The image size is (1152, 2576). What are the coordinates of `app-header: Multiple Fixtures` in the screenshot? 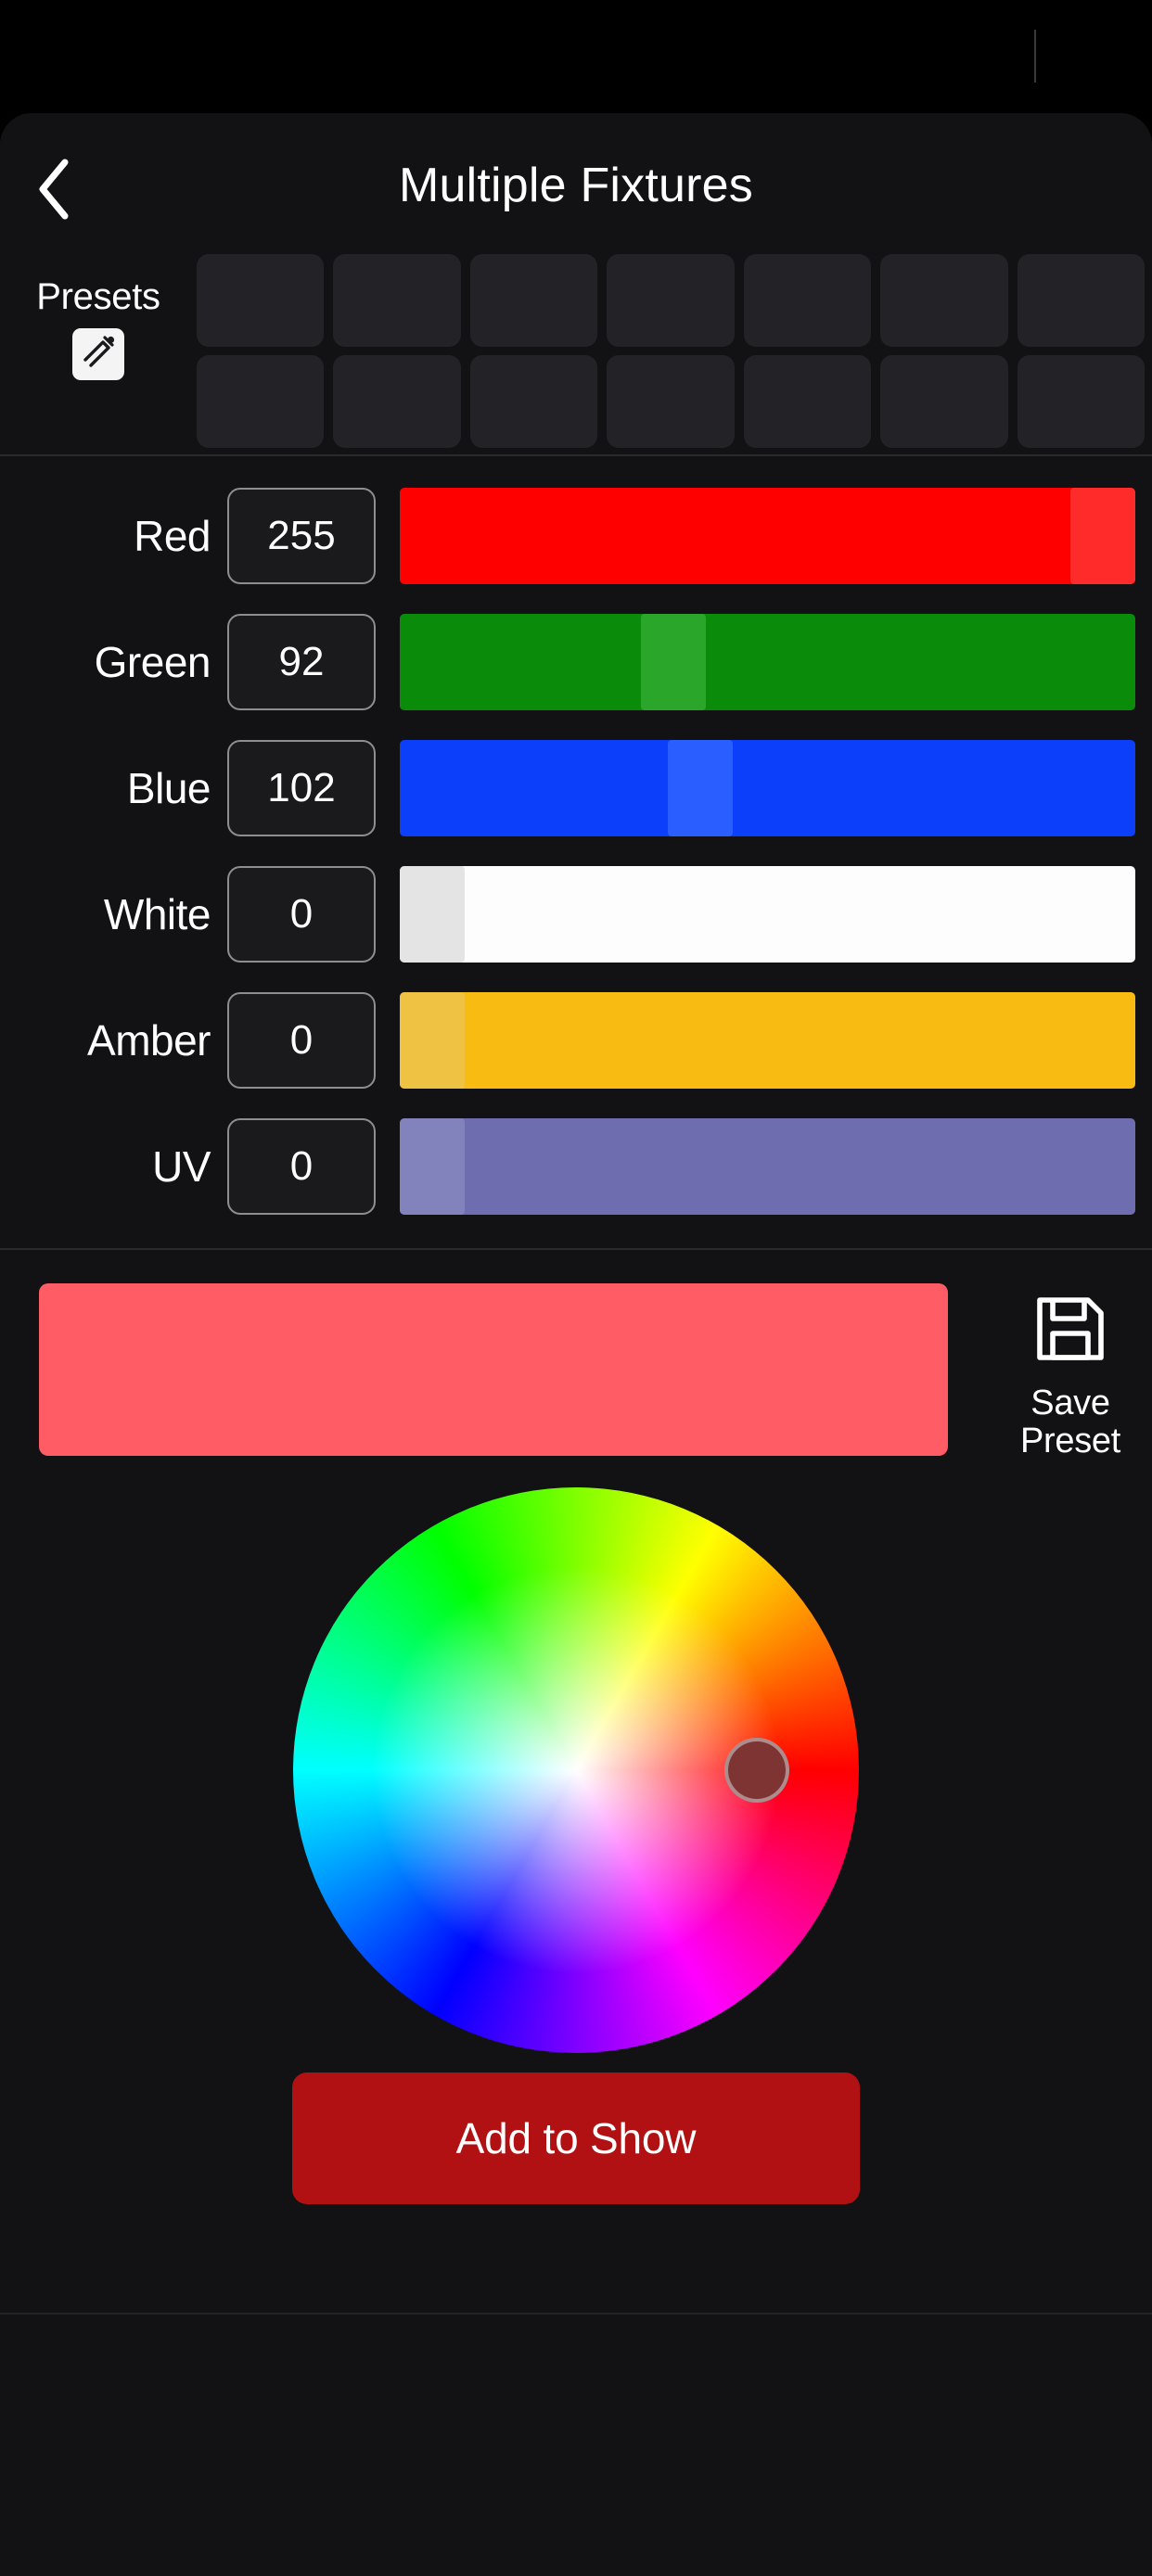 It's located at (576, 178).